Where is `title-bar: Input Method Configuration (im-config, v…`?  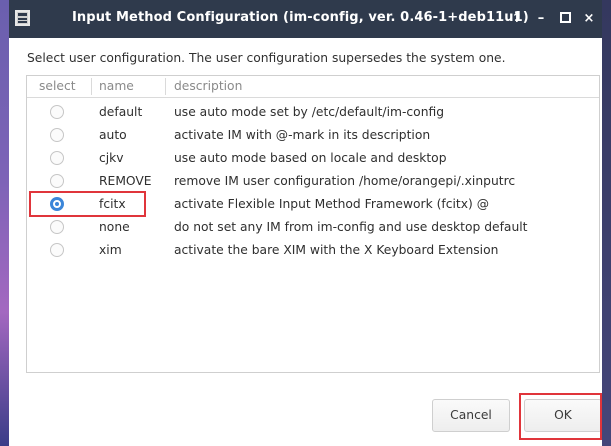
title-bar: Input Method Configuration (im-config, v… is located at coordinates (305, 19).